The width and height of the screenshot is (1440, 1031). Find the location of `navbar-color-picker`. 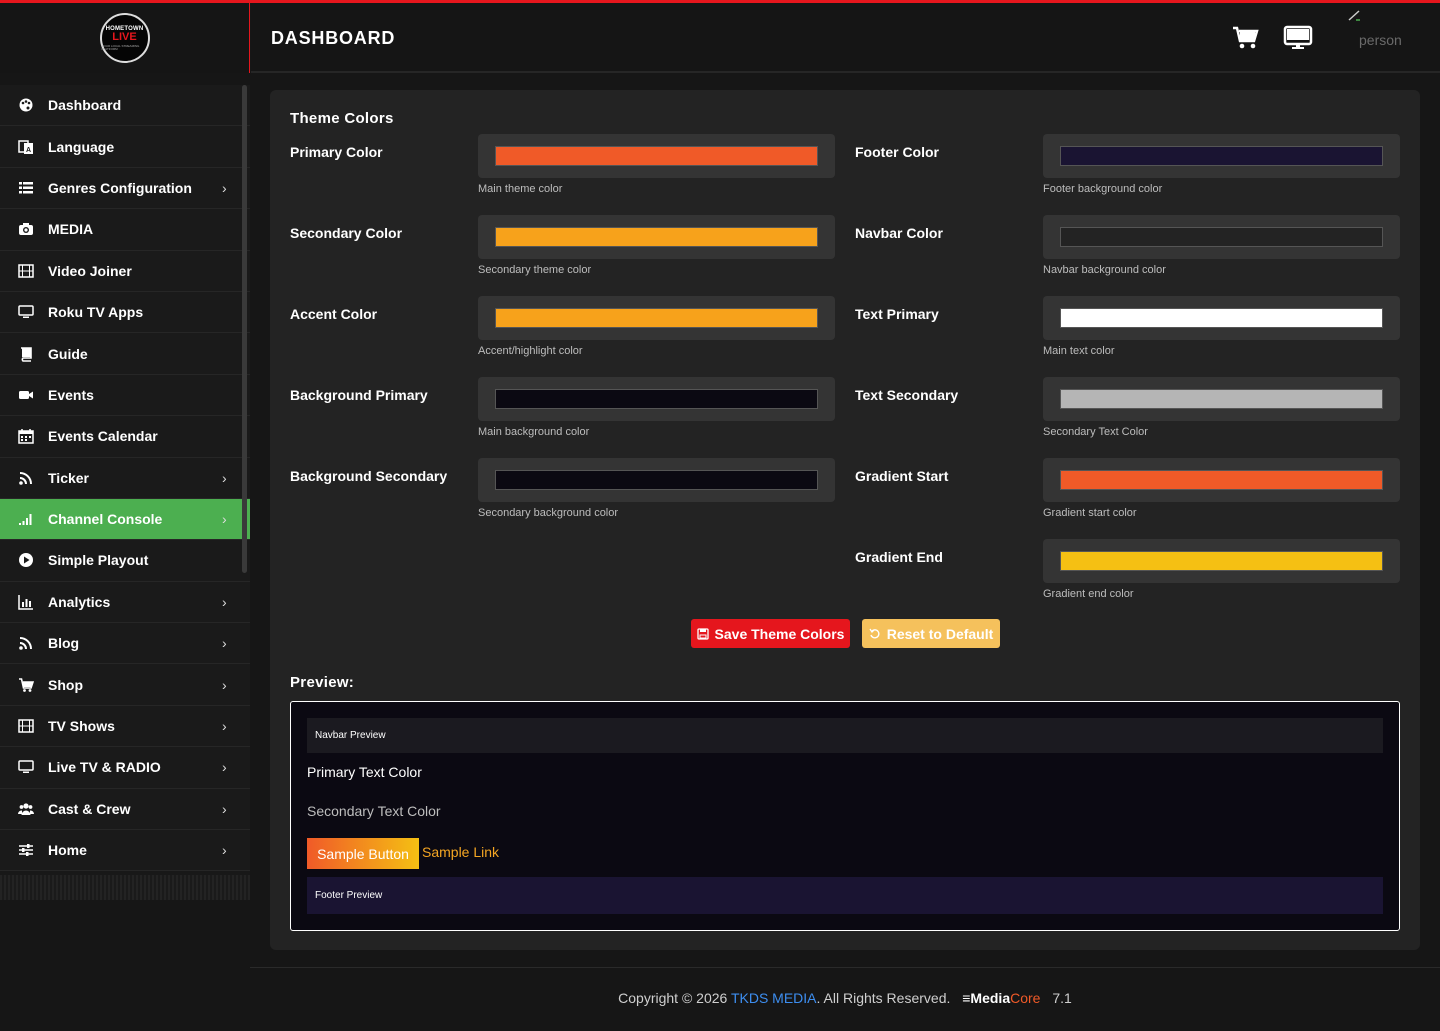

navbar-color-picker is located at coordinates (1221, 237).